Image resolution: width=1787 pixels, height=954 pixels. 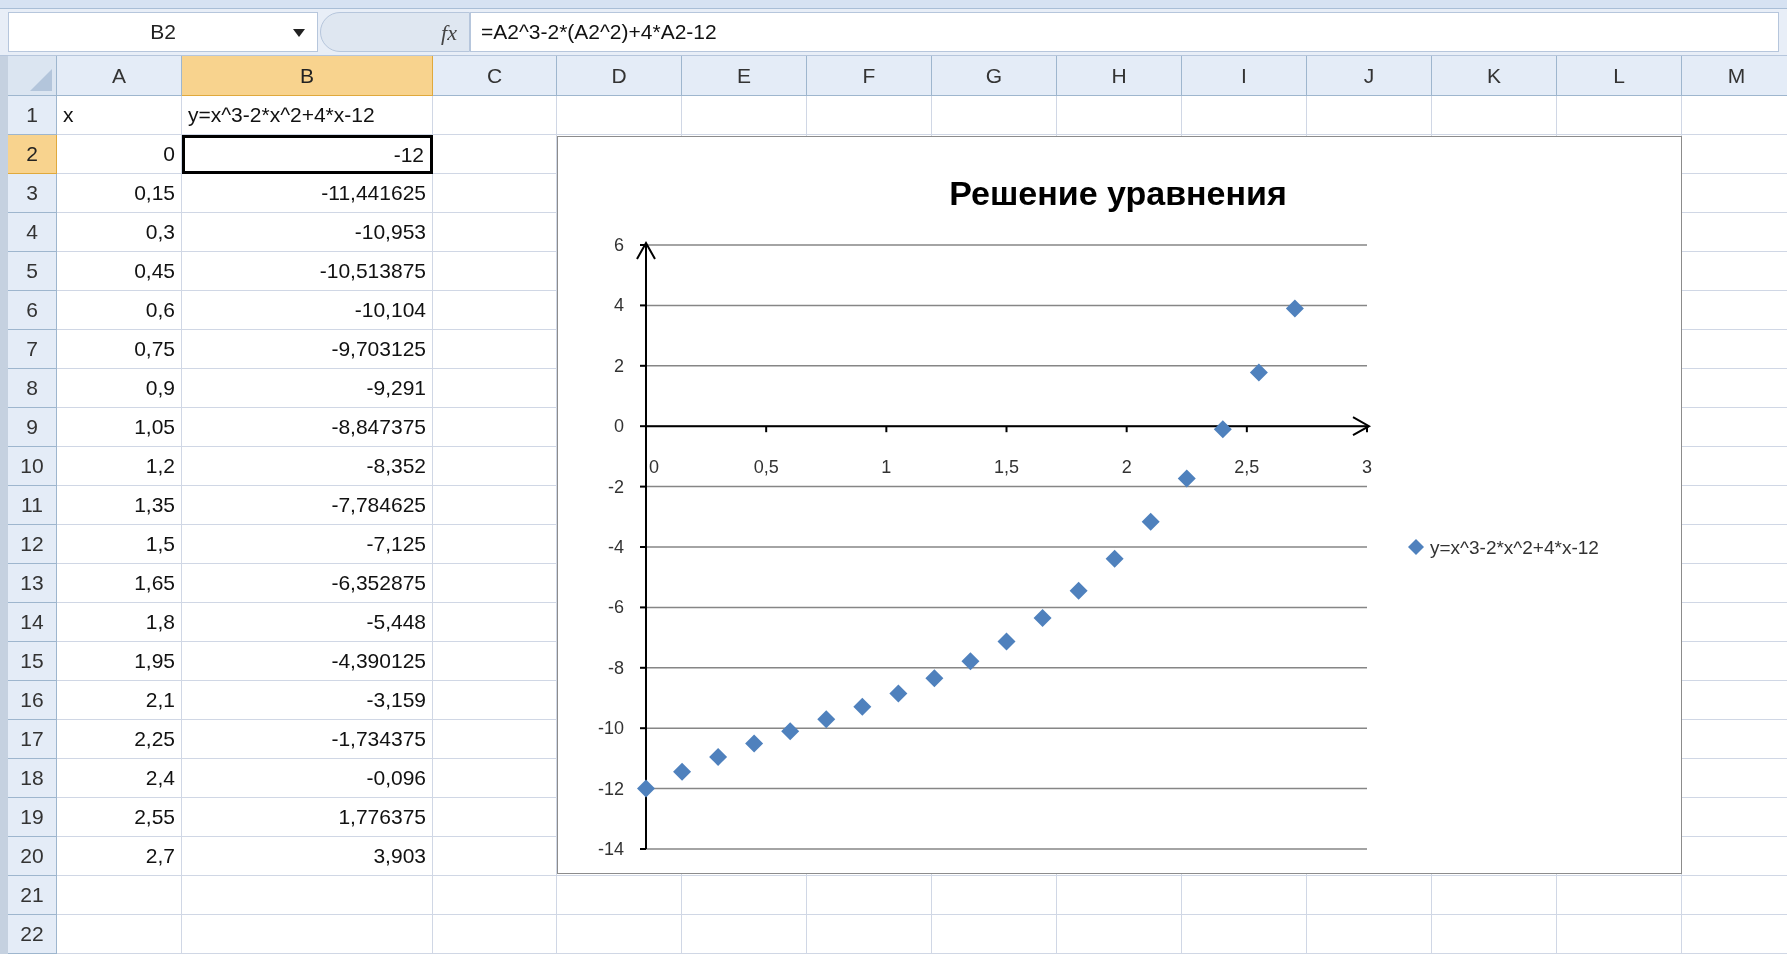 What do you see at coordinates (32, 622) in the screenshot?
I see `row-header: 14` at bounding box center [32, 622].